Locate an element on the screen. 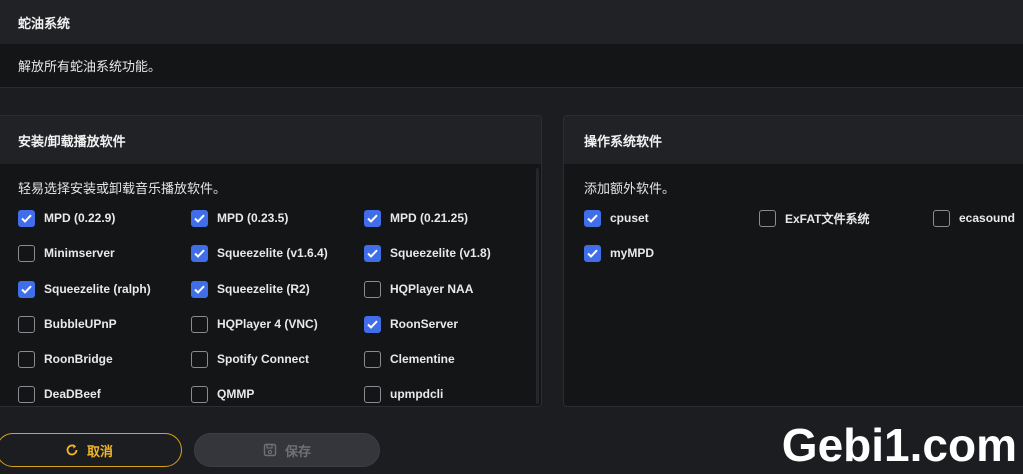 Image resolution: width=1023 pixels, height=474 pixels. option-mpd-0235: MPD (0.23.5) is located at coordinates (239, 218).